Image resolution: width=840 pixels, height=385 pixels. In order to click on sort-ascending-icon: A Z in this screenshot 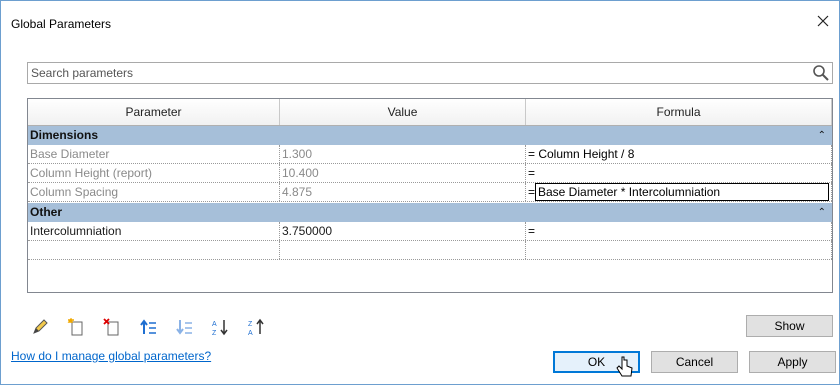, I will do `click(220, 328)`.